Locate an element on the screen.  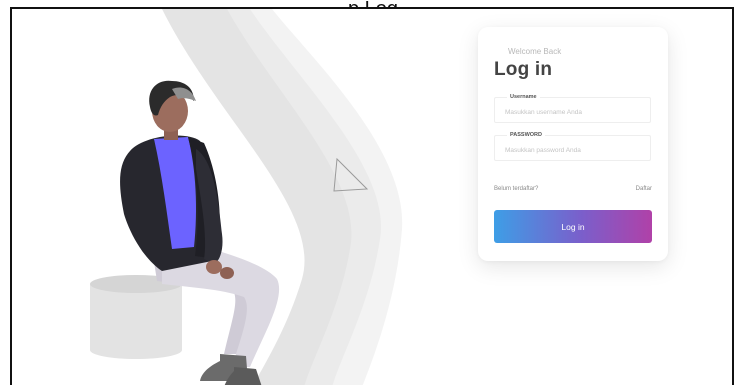
username-label: Username is located at coordinates (523, 97).